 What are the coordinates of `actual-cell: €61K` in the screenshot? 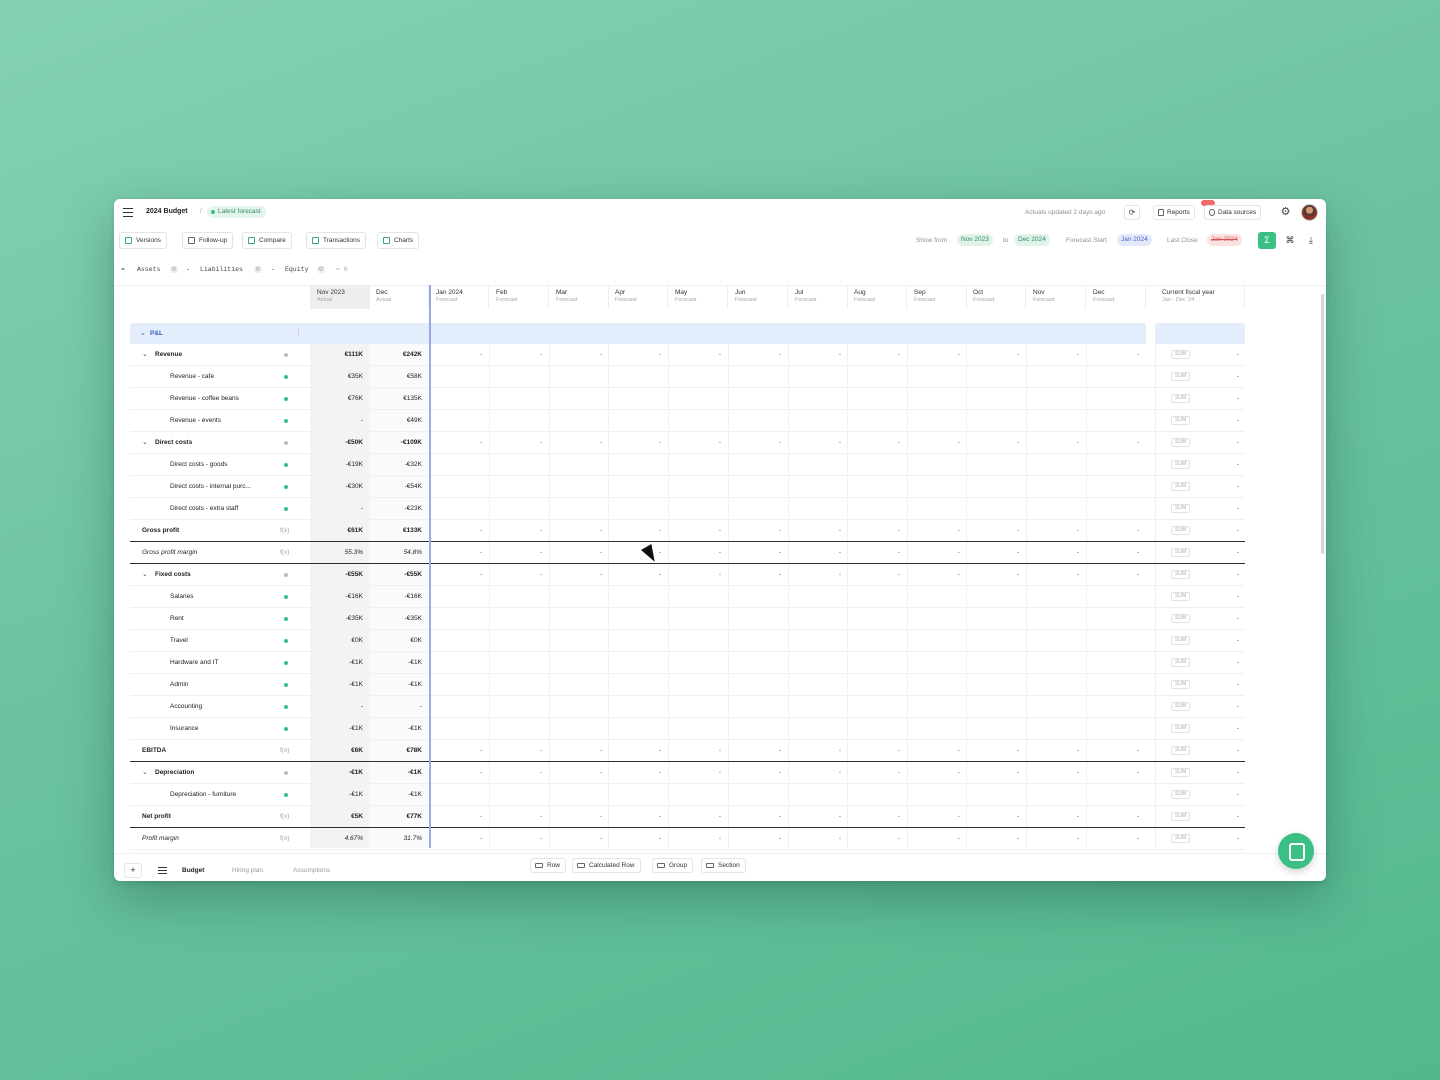 It's located at (336, 530).